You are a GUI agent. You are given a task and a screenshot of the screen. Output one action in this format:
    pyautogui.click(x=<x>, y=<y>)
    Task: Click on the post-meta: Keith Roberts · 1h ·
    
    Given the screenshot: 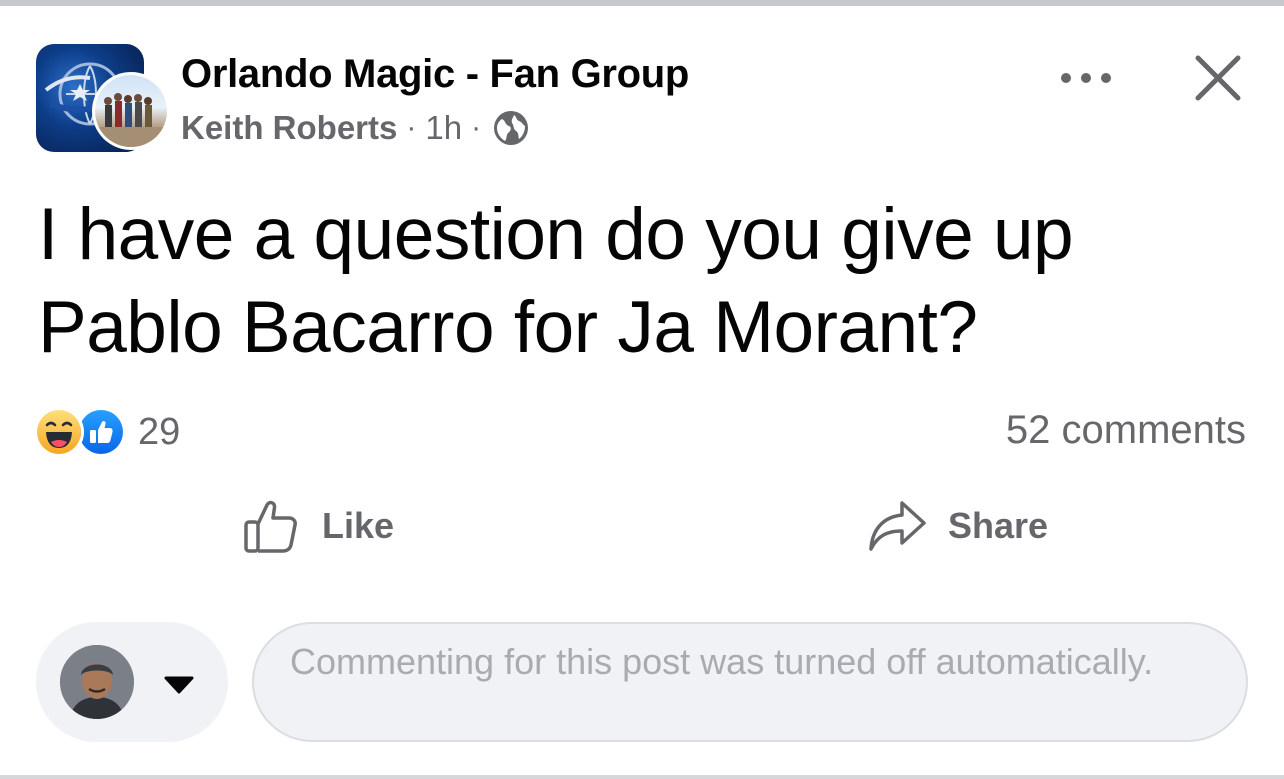 What is the action you would take?
    pyautogui.click(x=355, y=128)
    